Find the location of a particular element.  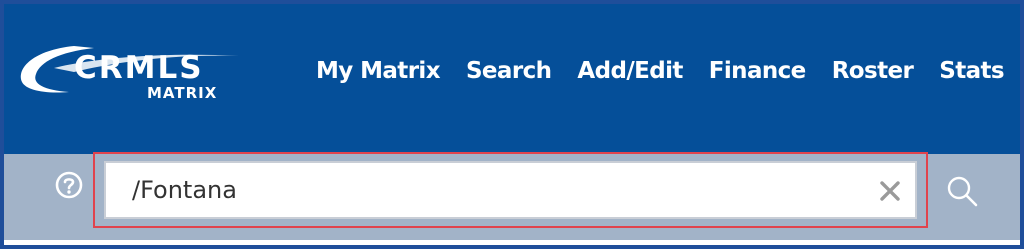

nav-item-add-edit: Add/Edit is located at coordinates (629, 71).